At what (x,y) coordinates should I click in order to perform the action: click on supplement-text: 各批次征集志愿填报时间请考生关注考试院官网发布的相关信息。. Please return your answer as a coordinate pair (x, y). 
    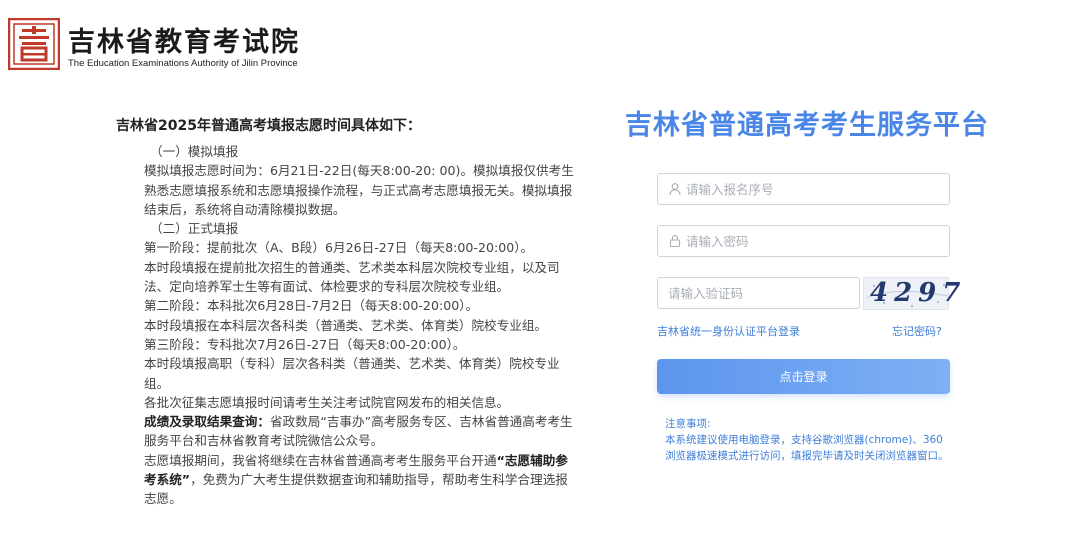
    Looking at the image, I should click on (327, 402).